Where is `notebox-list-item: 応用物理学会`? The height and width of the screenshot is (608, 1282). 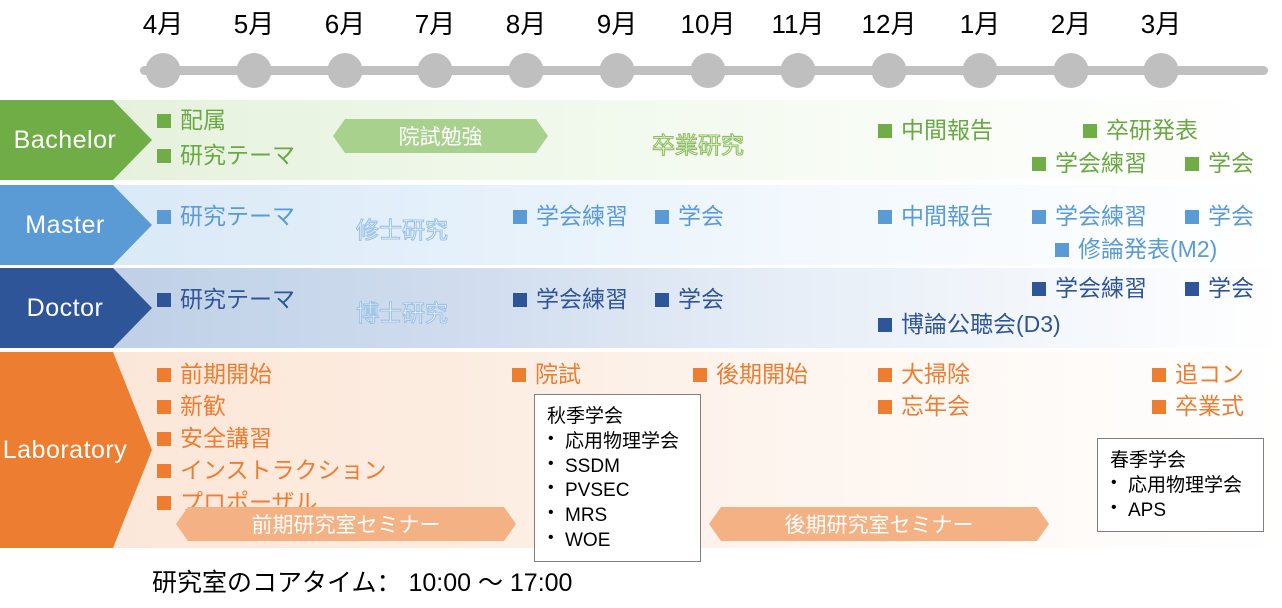
notebox-list-item: 応用物理学会 is located at coordinates (617, 442).